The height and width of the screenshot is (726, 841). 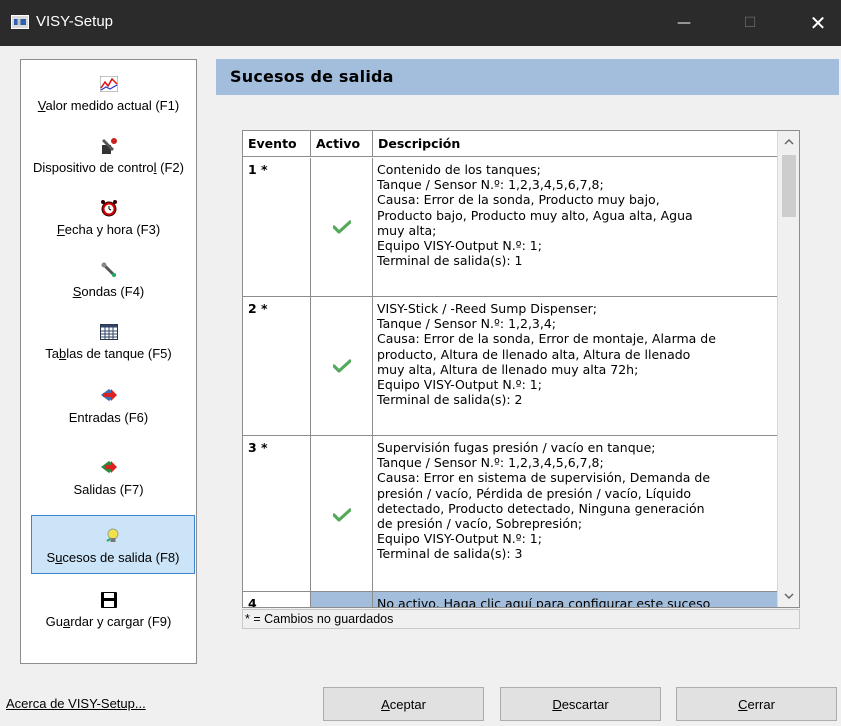 What do you see at coordinates (756, 704) in the screenshot?
I see `close-button: Cerrar` at bounding box center [756, 704].